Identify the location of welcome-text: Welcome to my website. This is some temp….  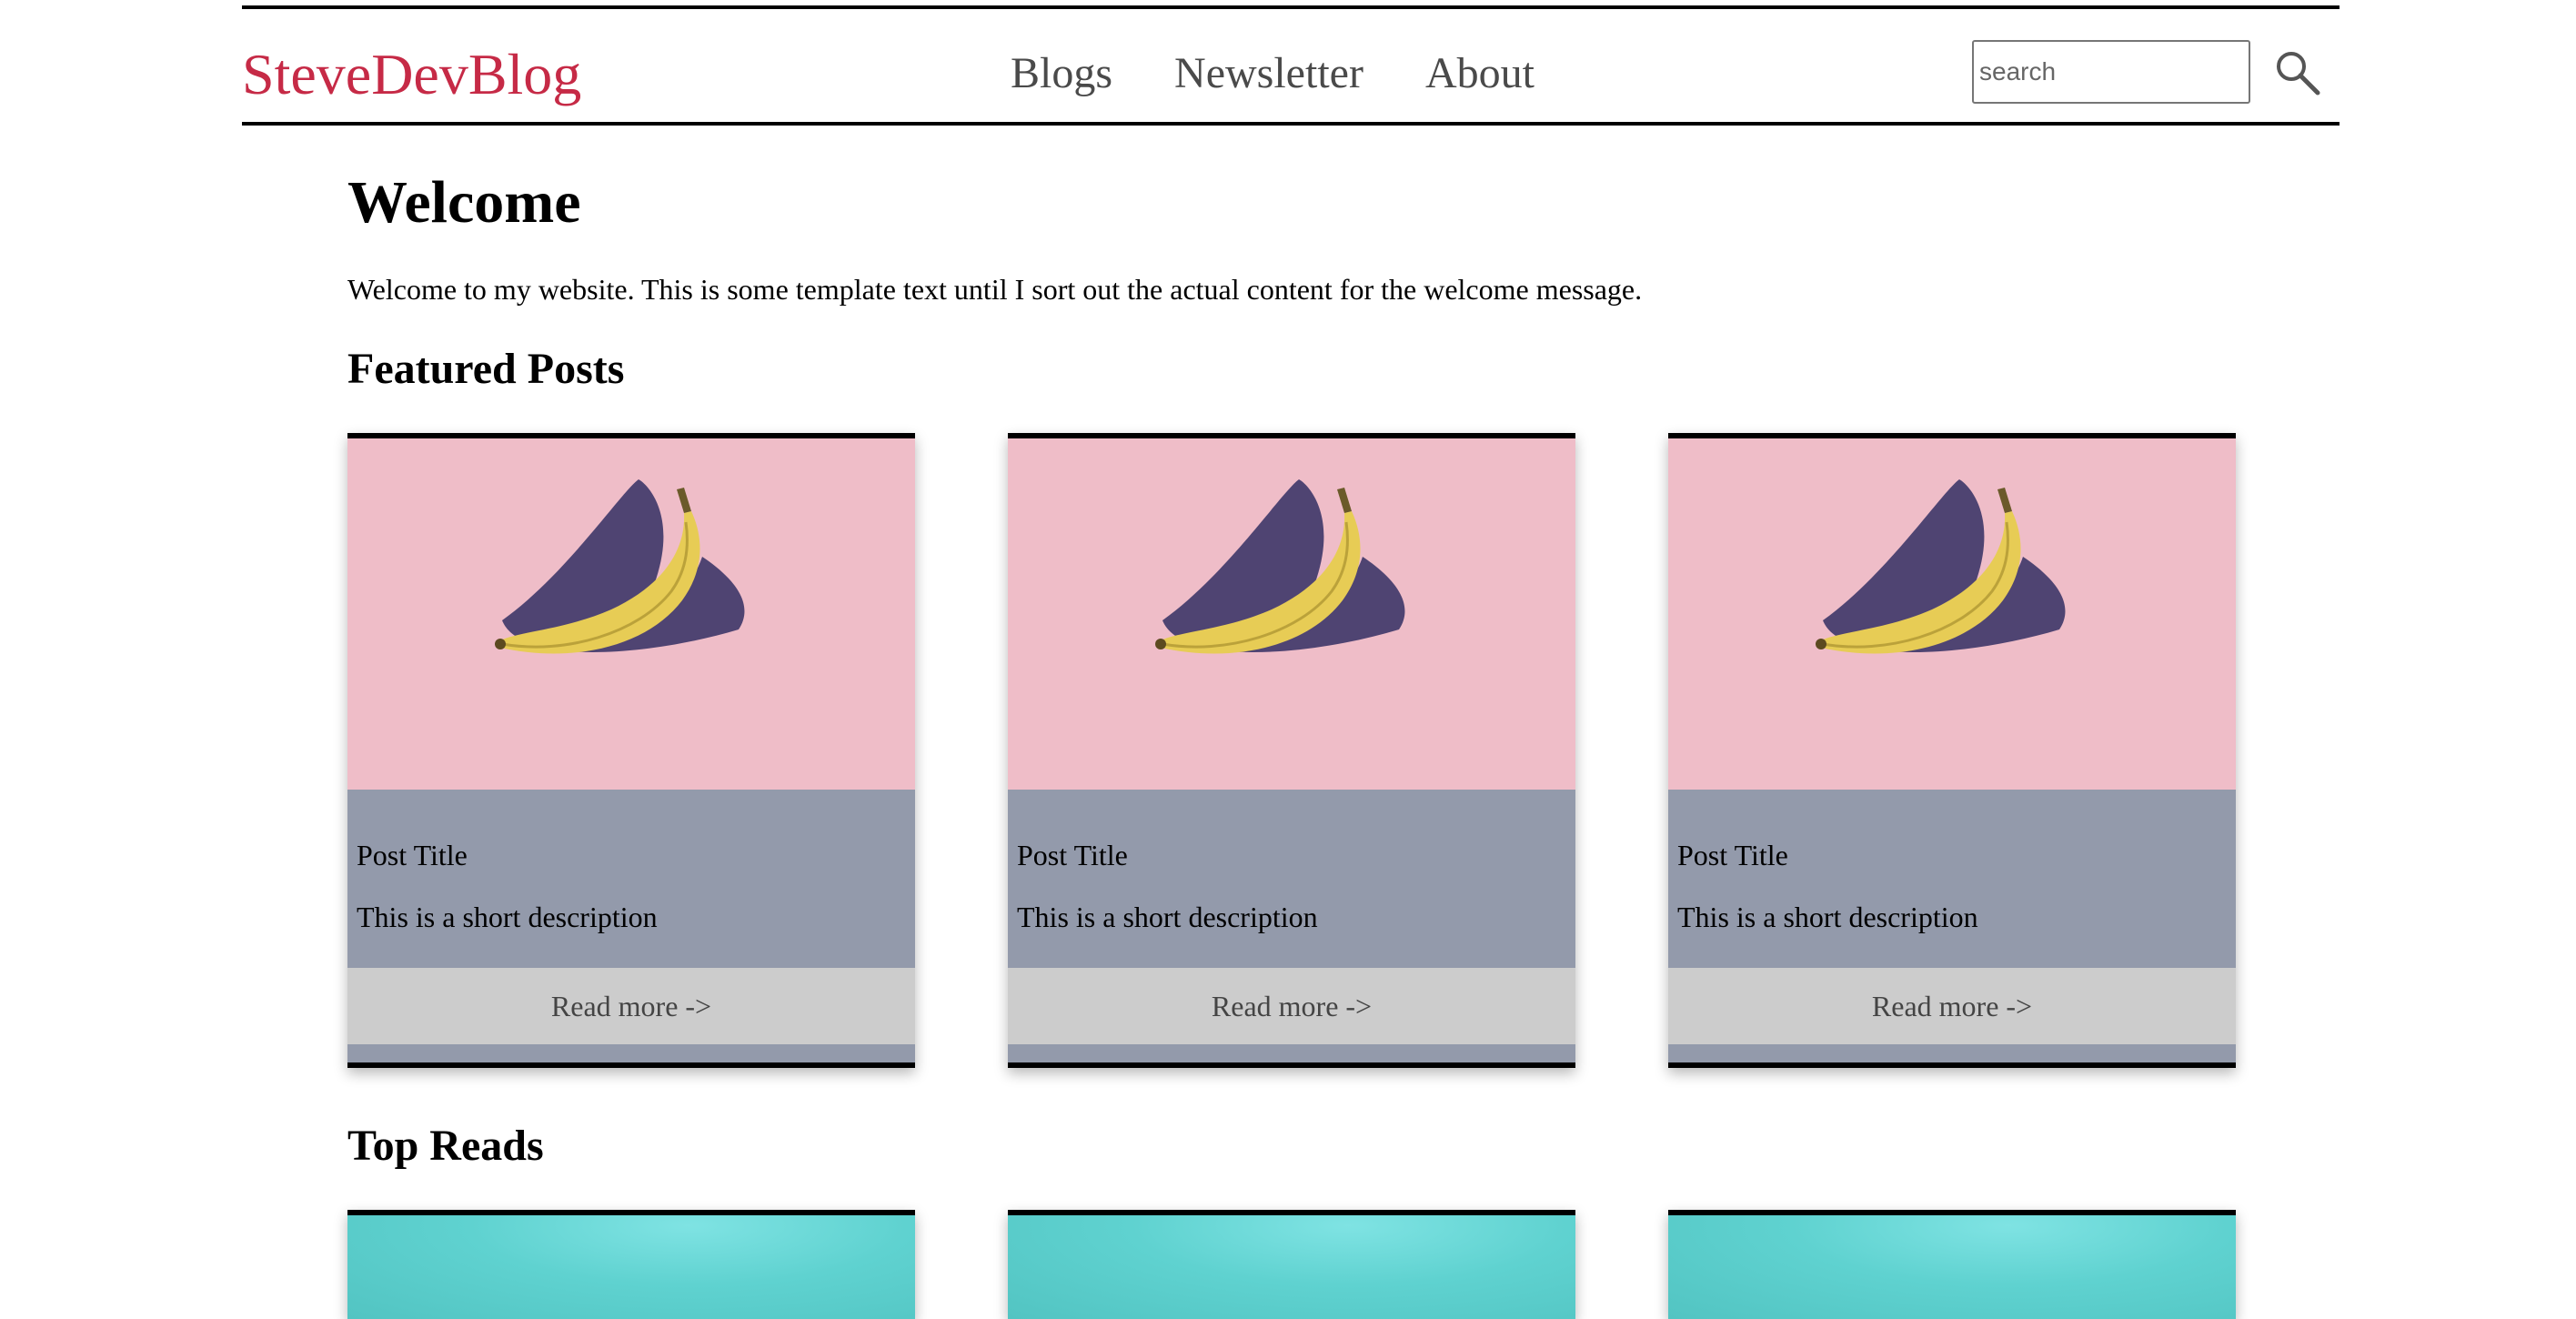
(995, 289).